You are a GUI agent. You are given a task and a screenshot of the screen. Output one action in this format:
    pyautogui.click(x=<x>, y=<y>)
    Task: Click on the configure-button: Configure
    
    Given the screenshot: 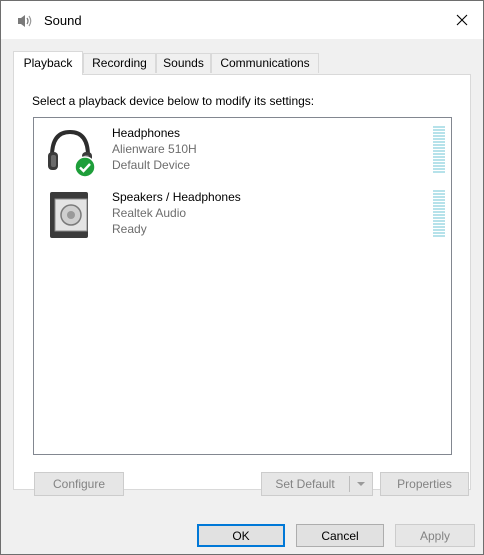 What is the action you would take?
    pyautogui.click(x=79, y=484)
    